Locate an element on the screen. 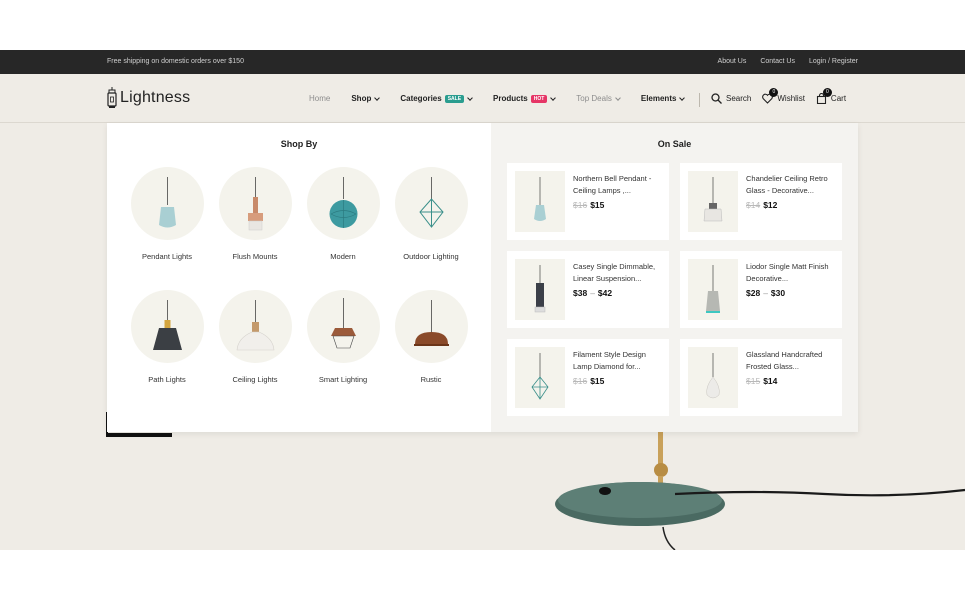  suspension-lamp-icon is located at coordinates (540, 289).